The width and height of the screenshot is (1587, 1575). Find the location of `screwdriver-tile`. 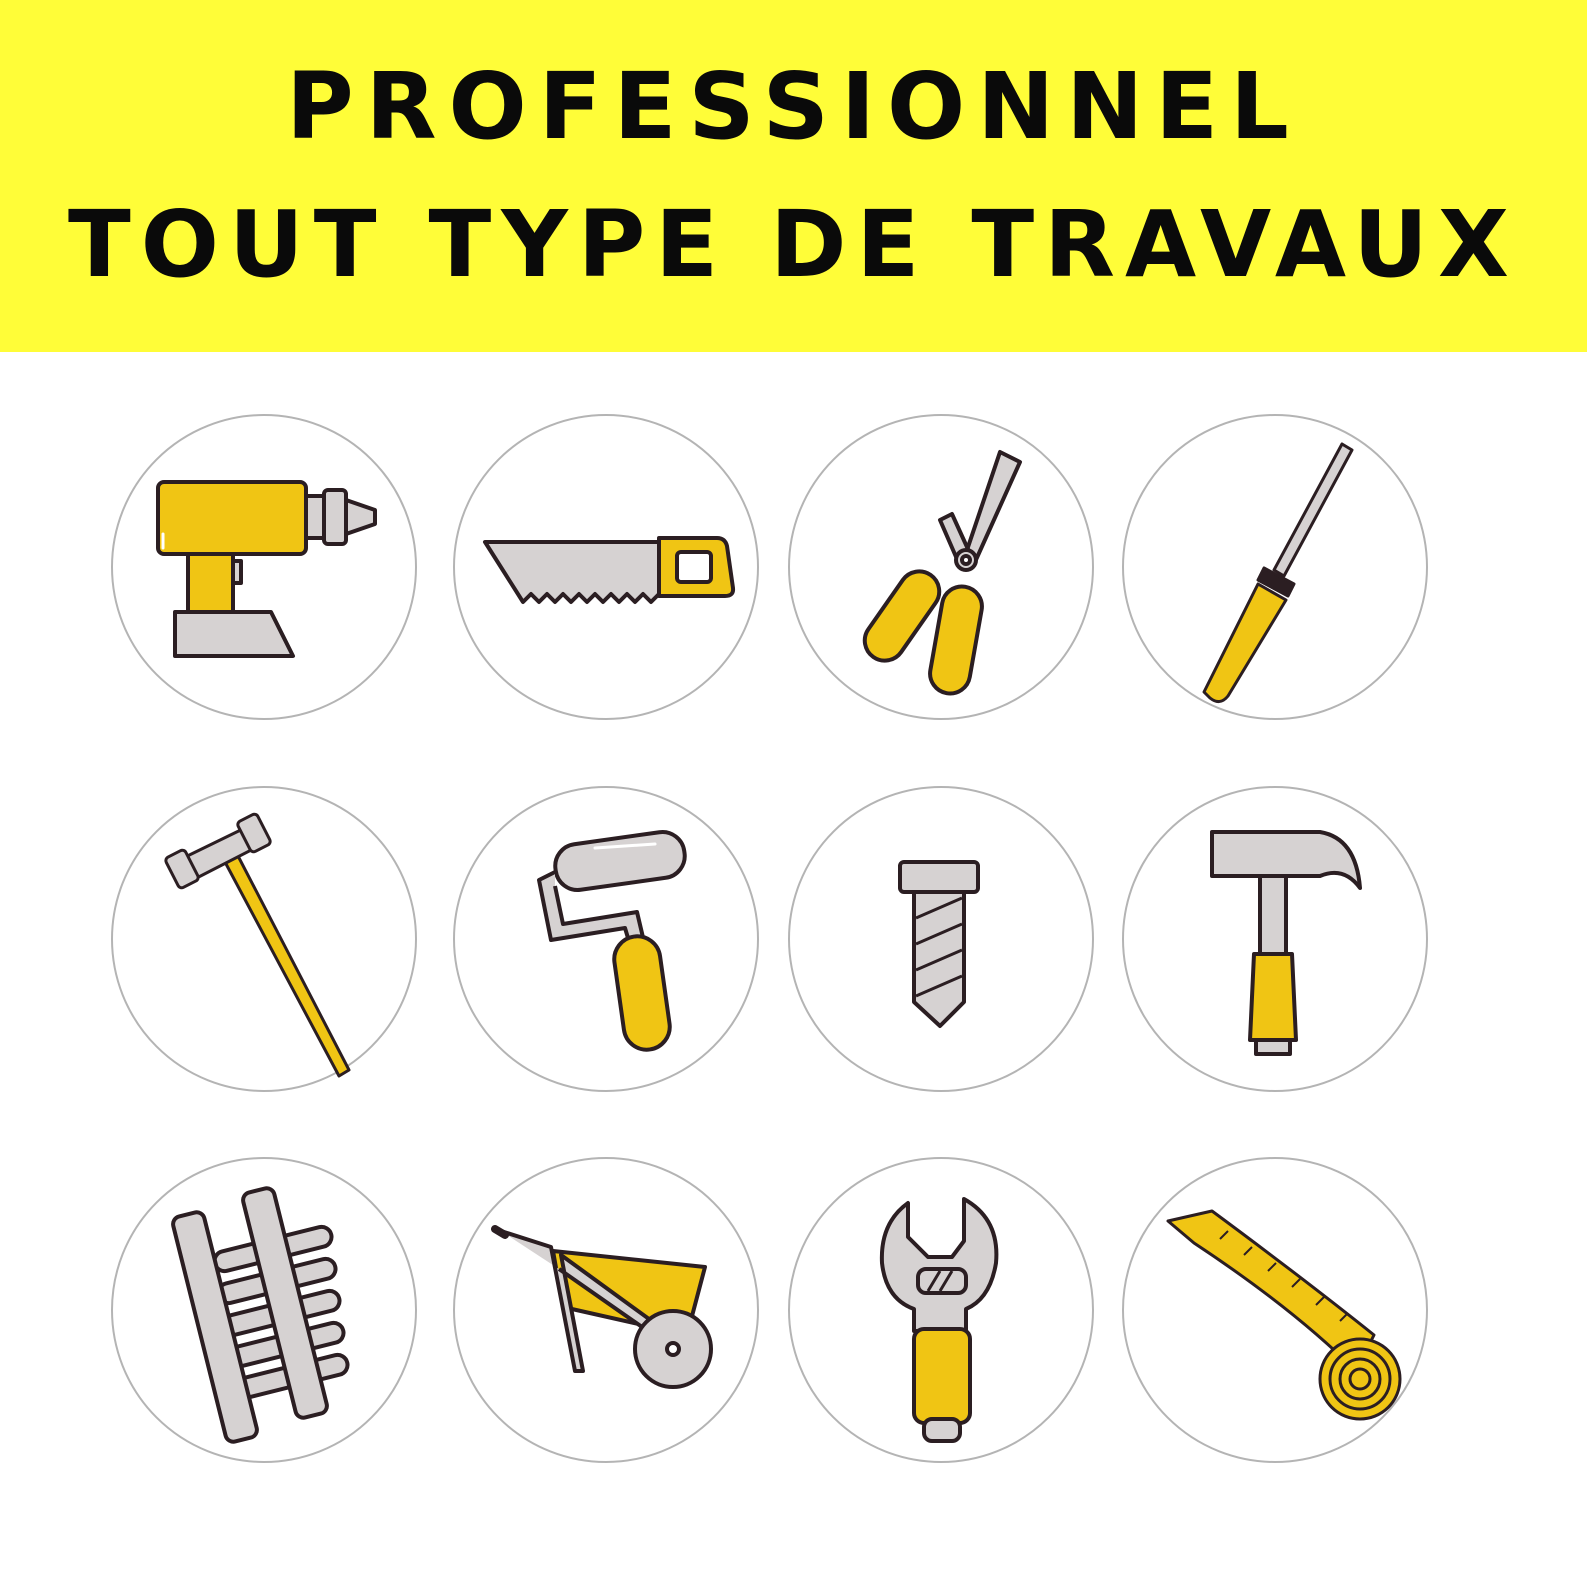

screwdriver-tile is located at coordinates (1275, 567).